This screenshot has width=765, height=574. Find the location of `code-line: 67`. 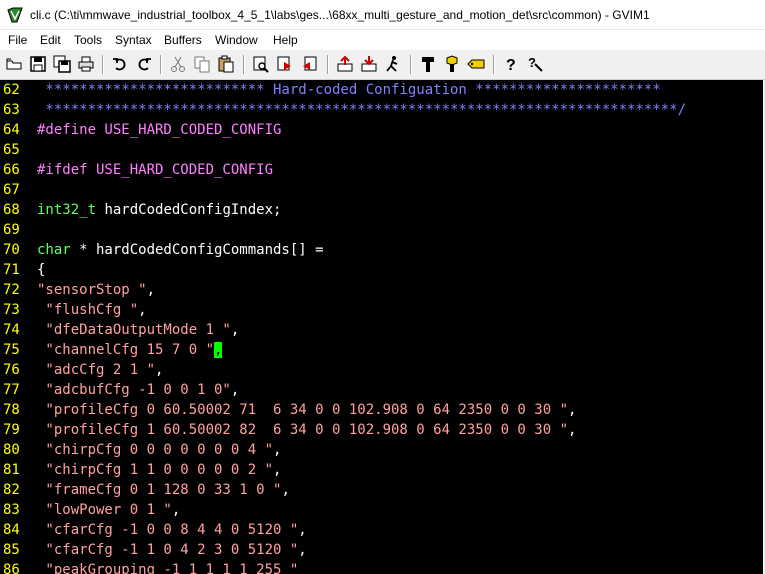

code-line: 67 is located at coordinates (382, 190).